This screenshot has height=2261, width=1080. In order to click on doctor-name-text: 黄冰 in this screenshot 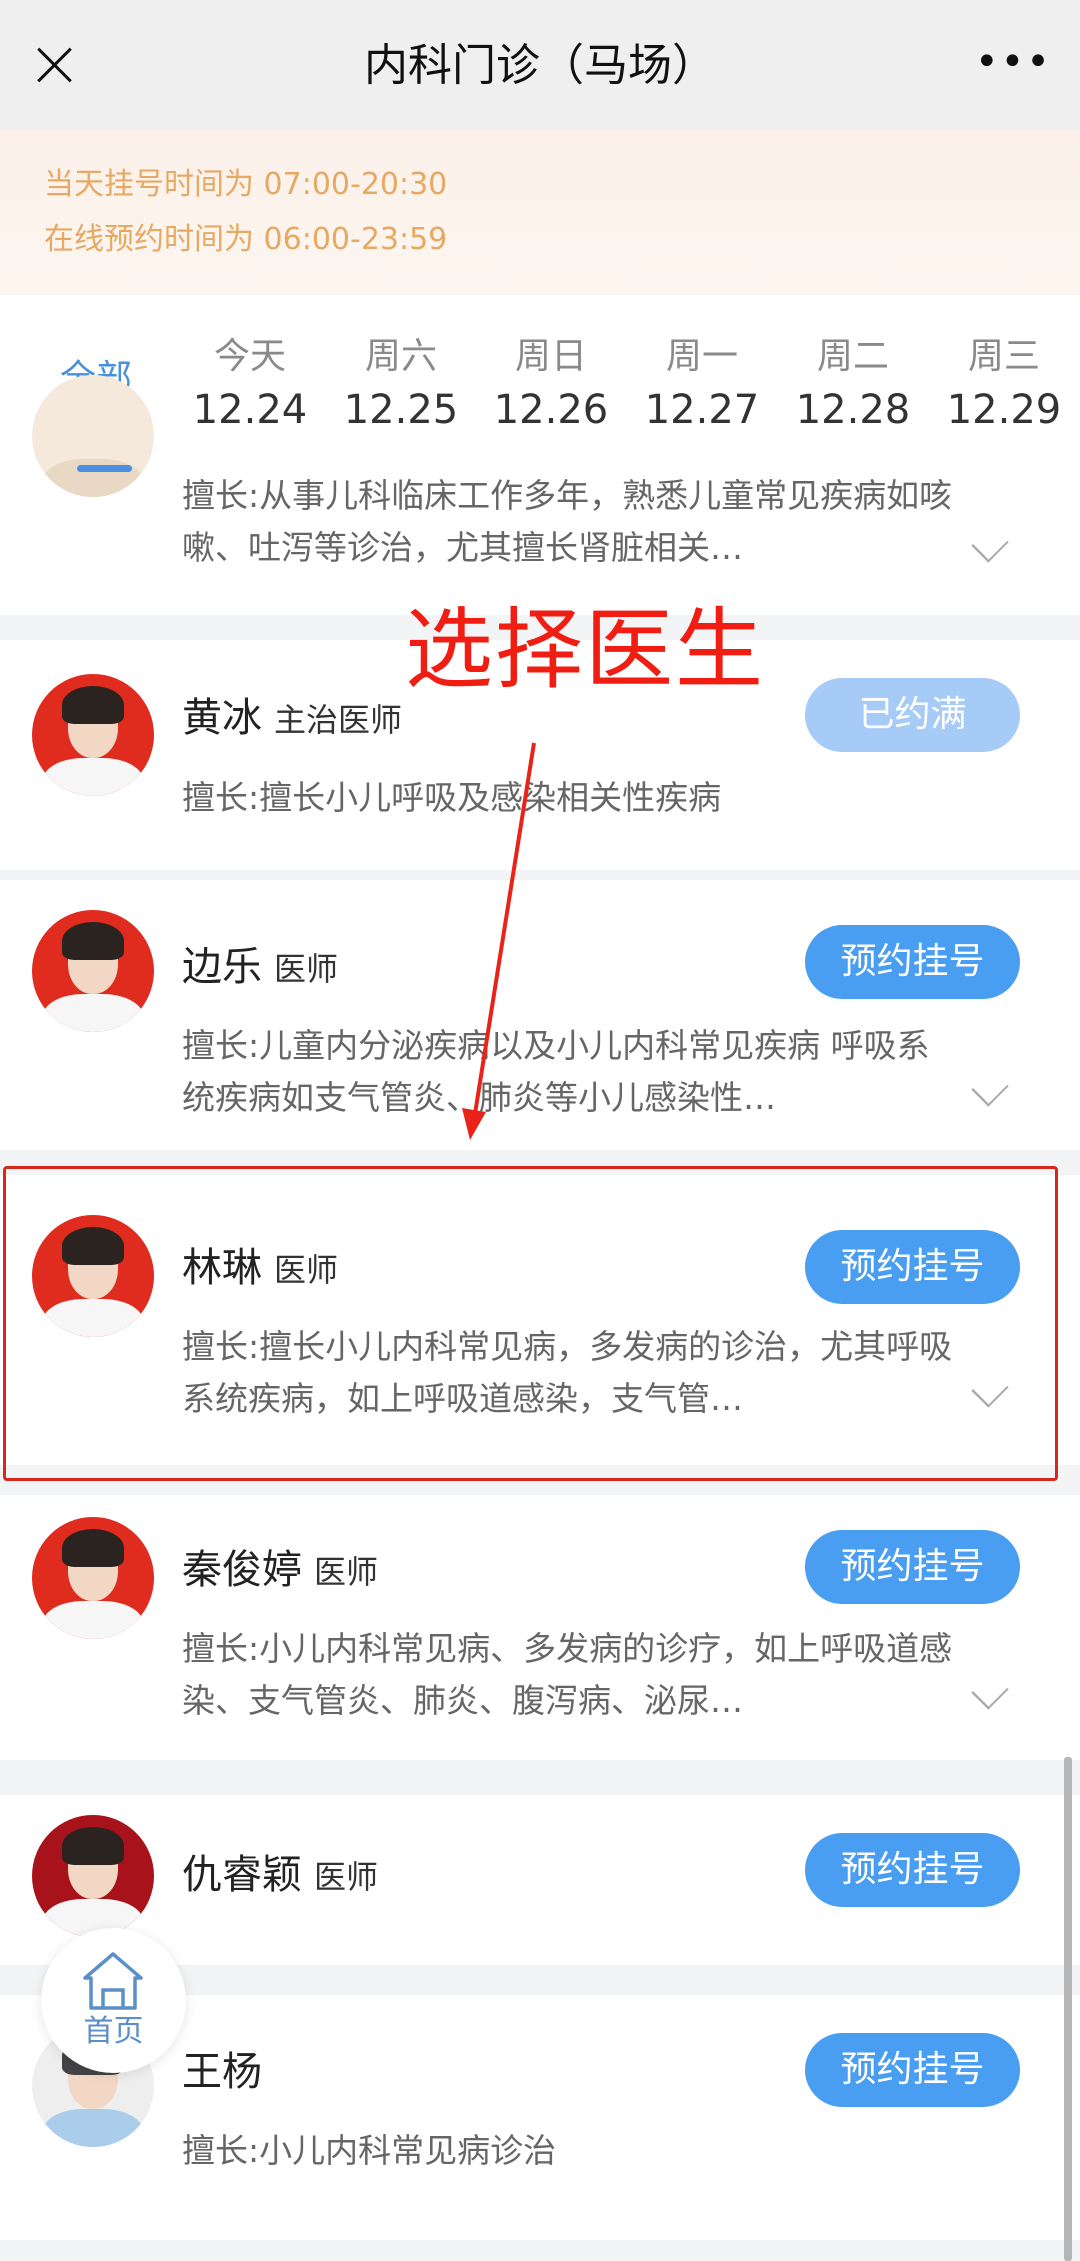, I will do `click(222, 718)`.